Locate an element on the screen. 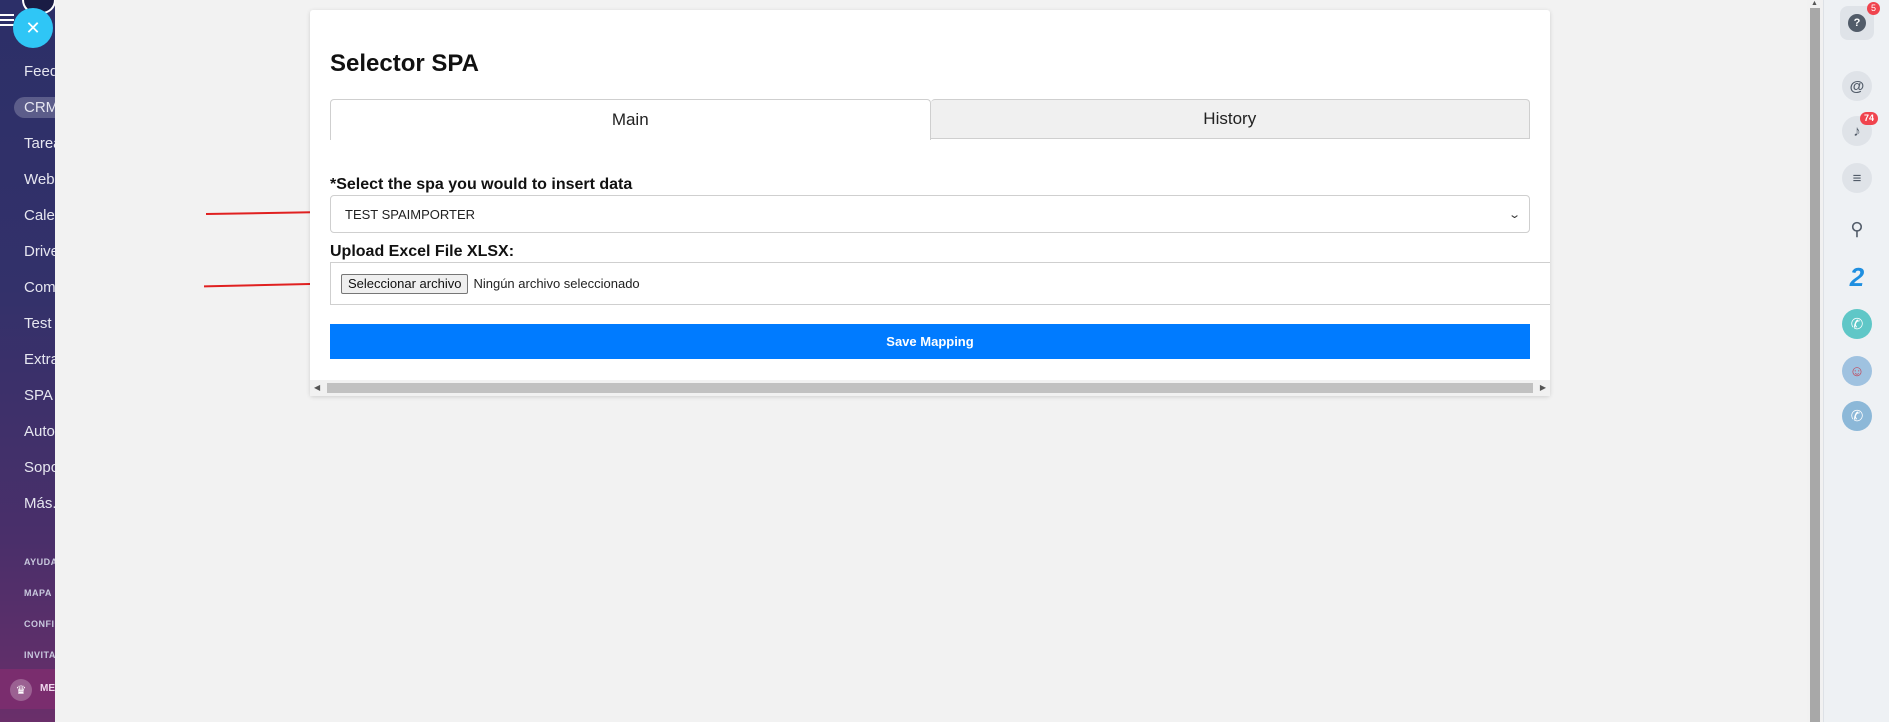 This screenshot has height=722, width=1889. page-title: Selector SPA is located at coordinates (404, 63).